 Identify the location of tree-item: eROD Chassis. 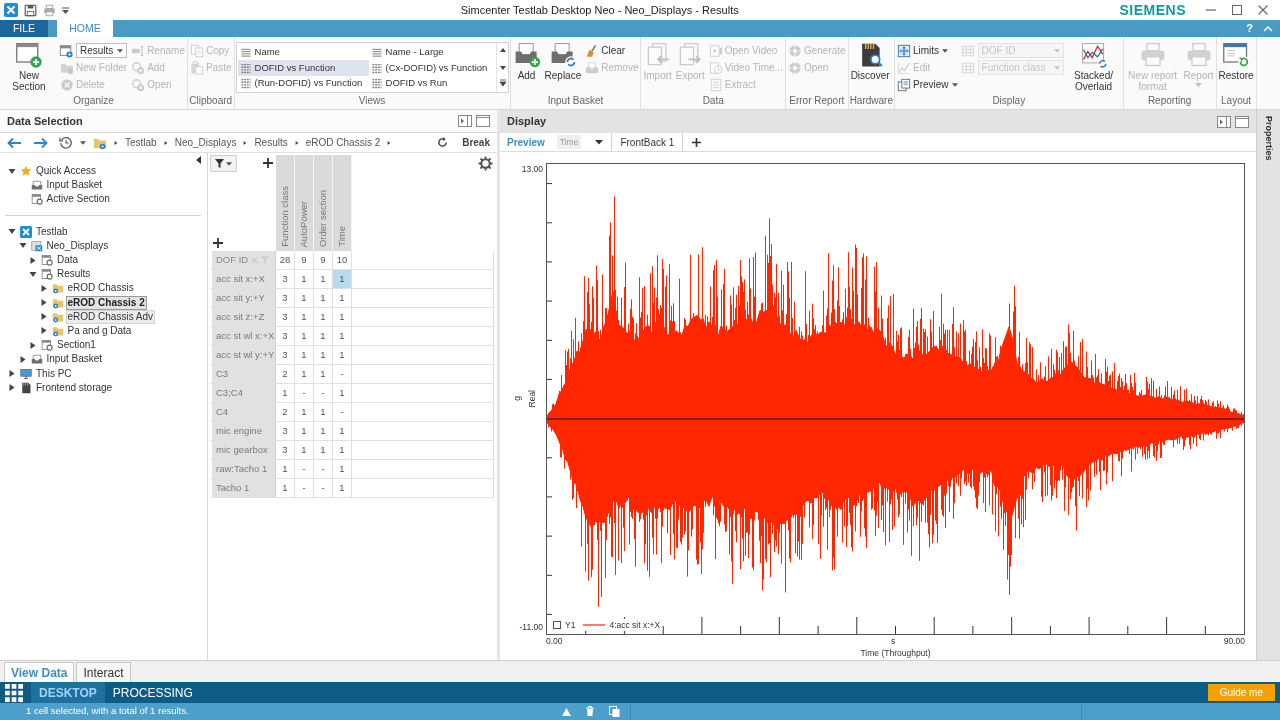
(100, 288).